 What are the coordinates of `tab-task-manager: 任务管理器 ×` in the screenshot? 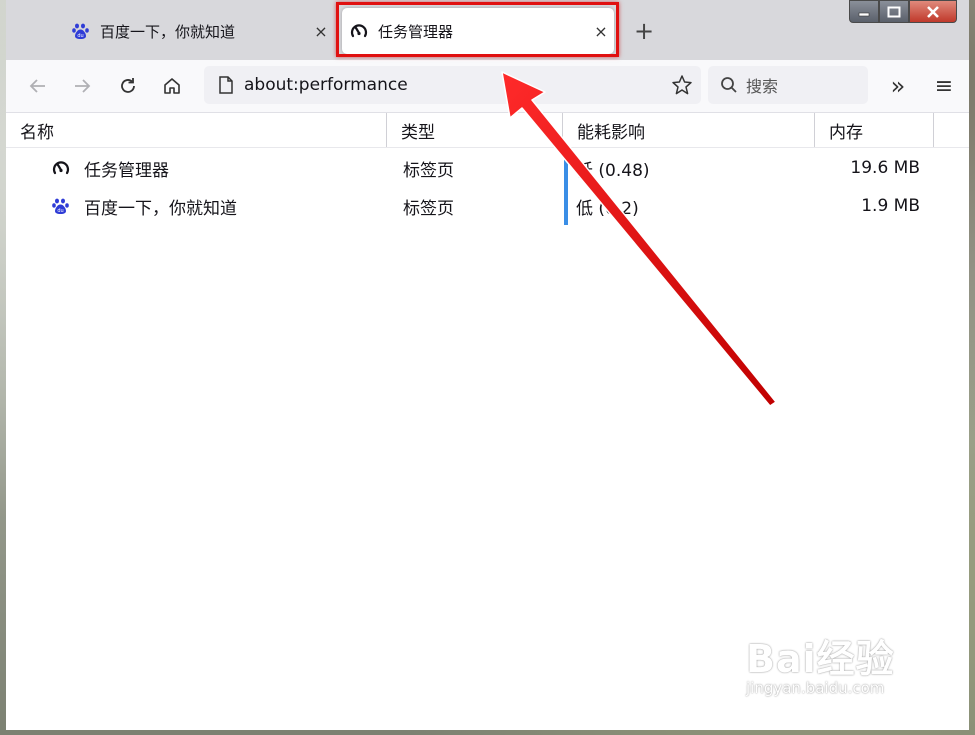 It's located at (478, 31).